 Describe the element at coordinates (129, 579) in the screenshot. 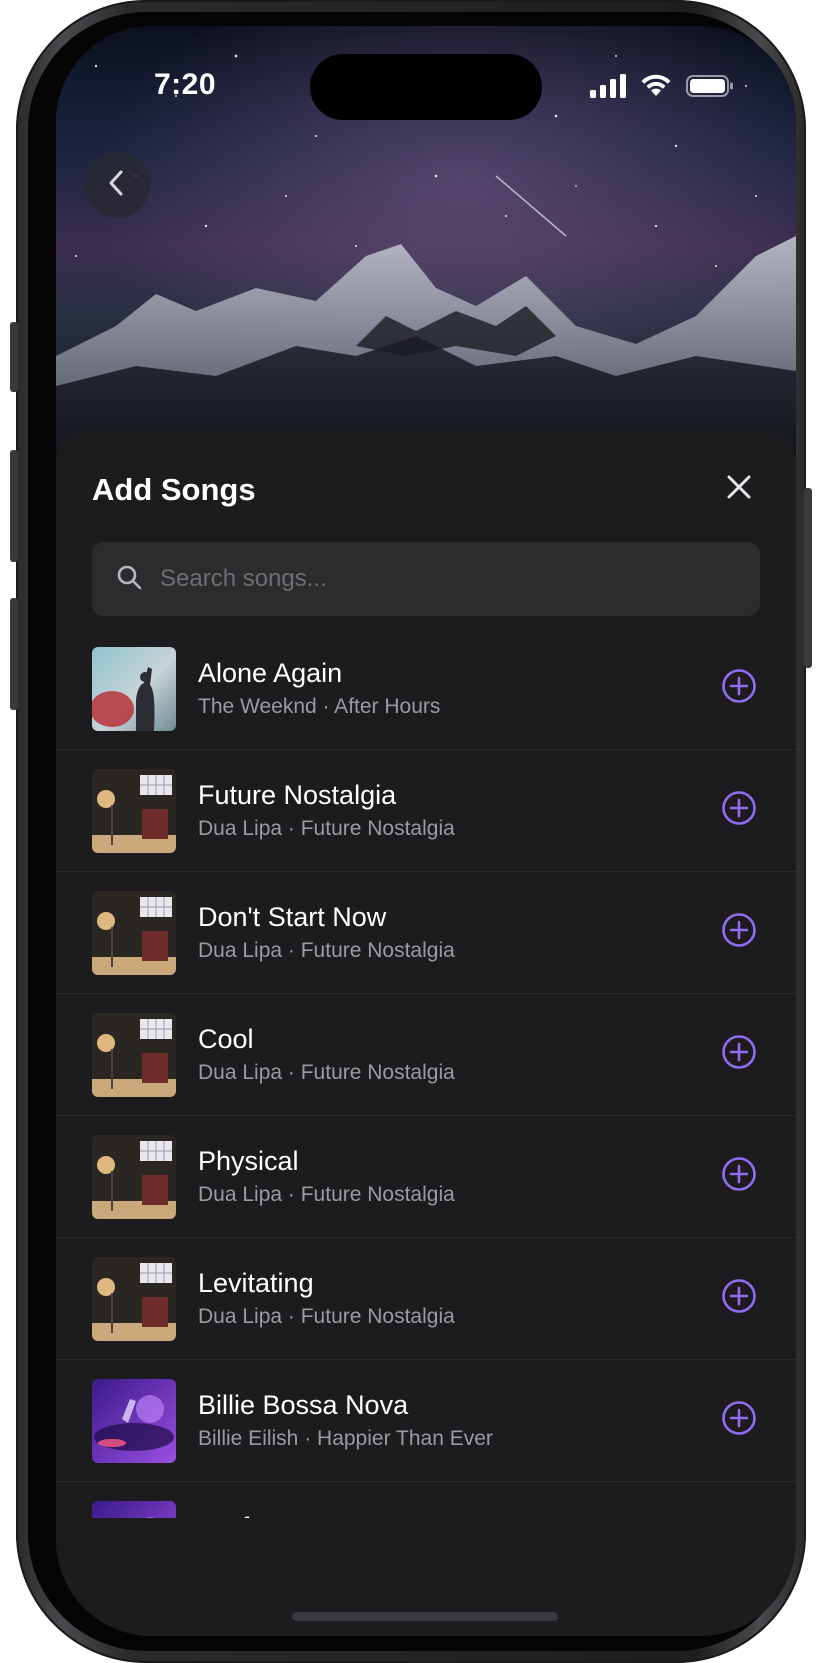

I see `search-icon` at that location.